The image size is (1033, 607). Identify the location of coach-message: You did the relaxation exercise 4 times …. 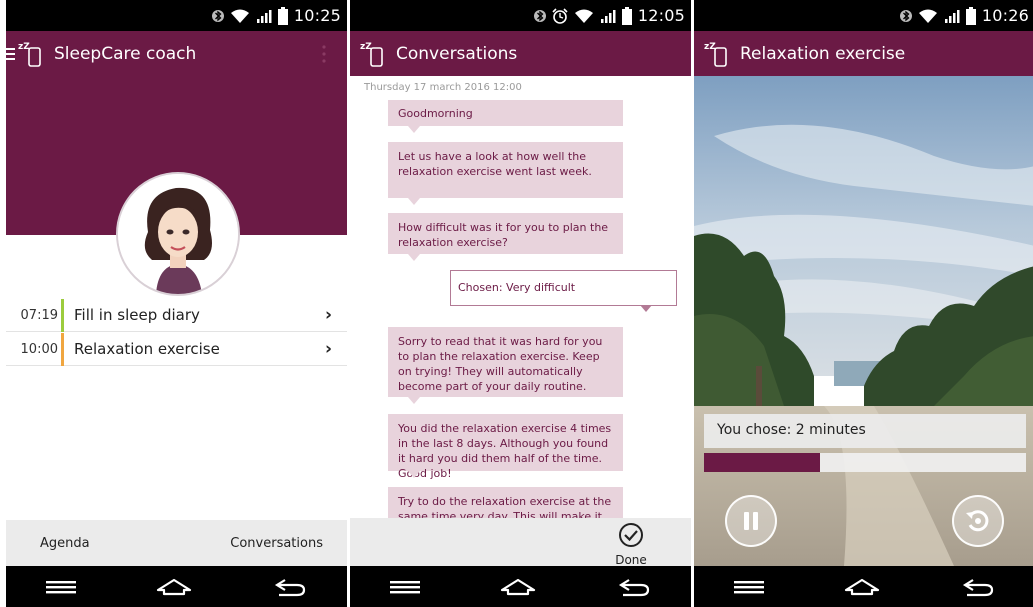
(505, 447).